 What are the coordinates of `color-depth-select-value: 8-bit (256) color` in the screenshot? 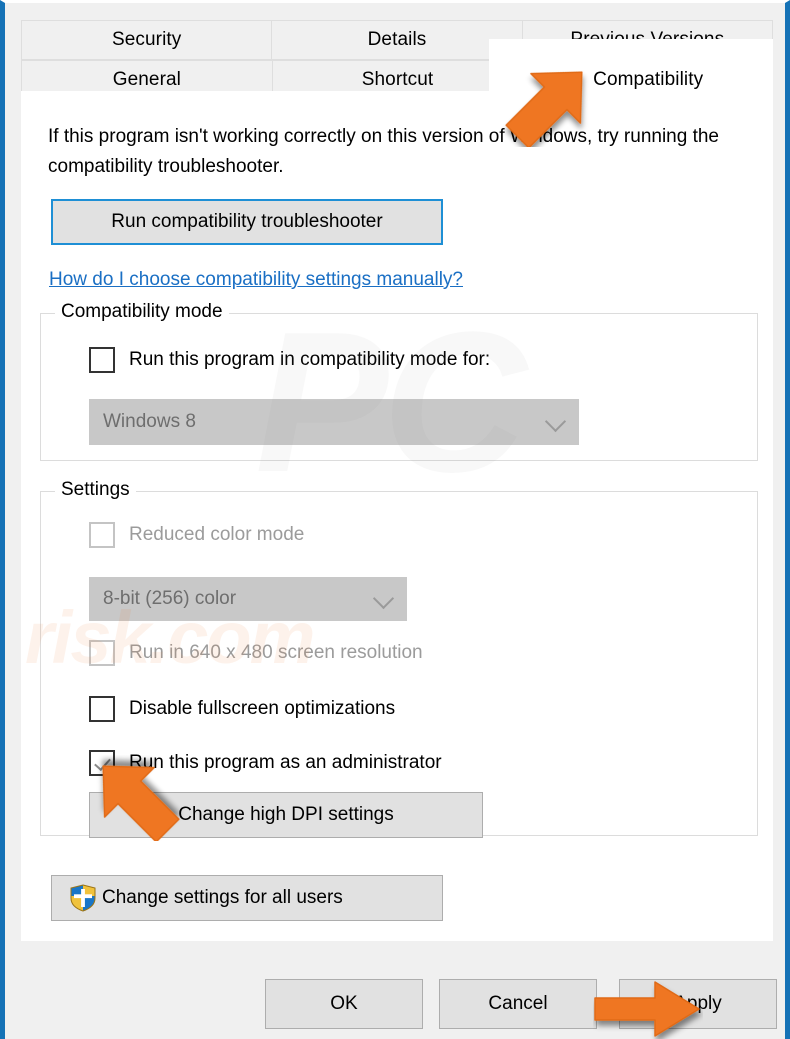 It's located at (170, 598).